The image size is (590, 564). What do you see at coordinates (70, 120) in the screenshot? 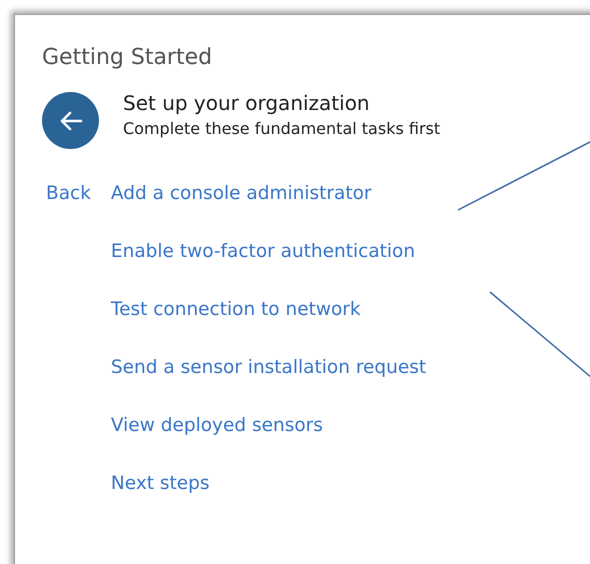
I see `back-arrow-icon` at bounding box center [70, 120].